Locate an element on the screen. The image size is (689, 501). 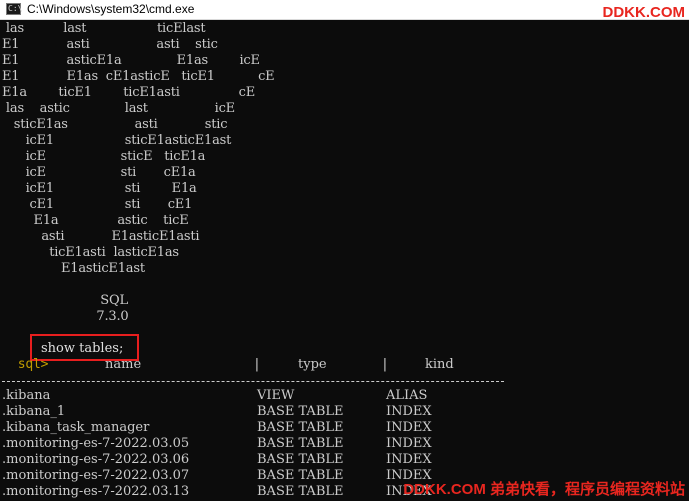
watermark-top: DDKK.COM is located at coordinates (644, 12).